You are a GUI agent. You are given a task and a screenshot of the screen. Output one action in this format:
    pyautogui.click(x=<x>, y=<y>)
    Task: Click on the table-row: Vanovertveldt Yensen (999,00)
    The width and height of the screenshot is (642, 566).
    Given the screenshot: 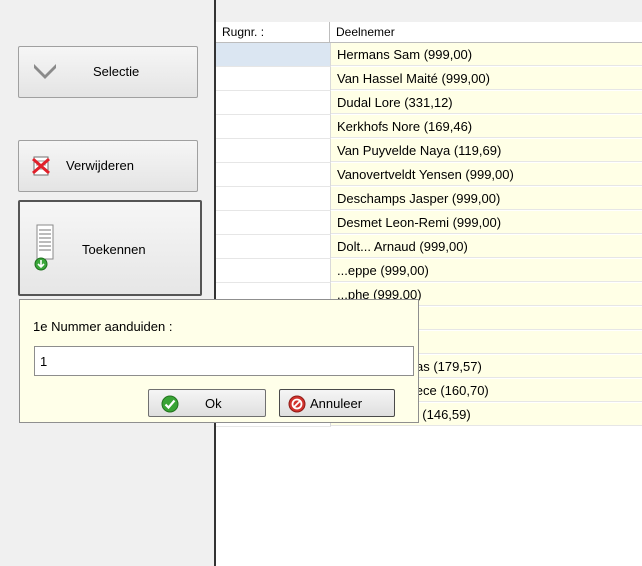 What is the action you would take?
    pyautogui.click(x=429, y=175)
    